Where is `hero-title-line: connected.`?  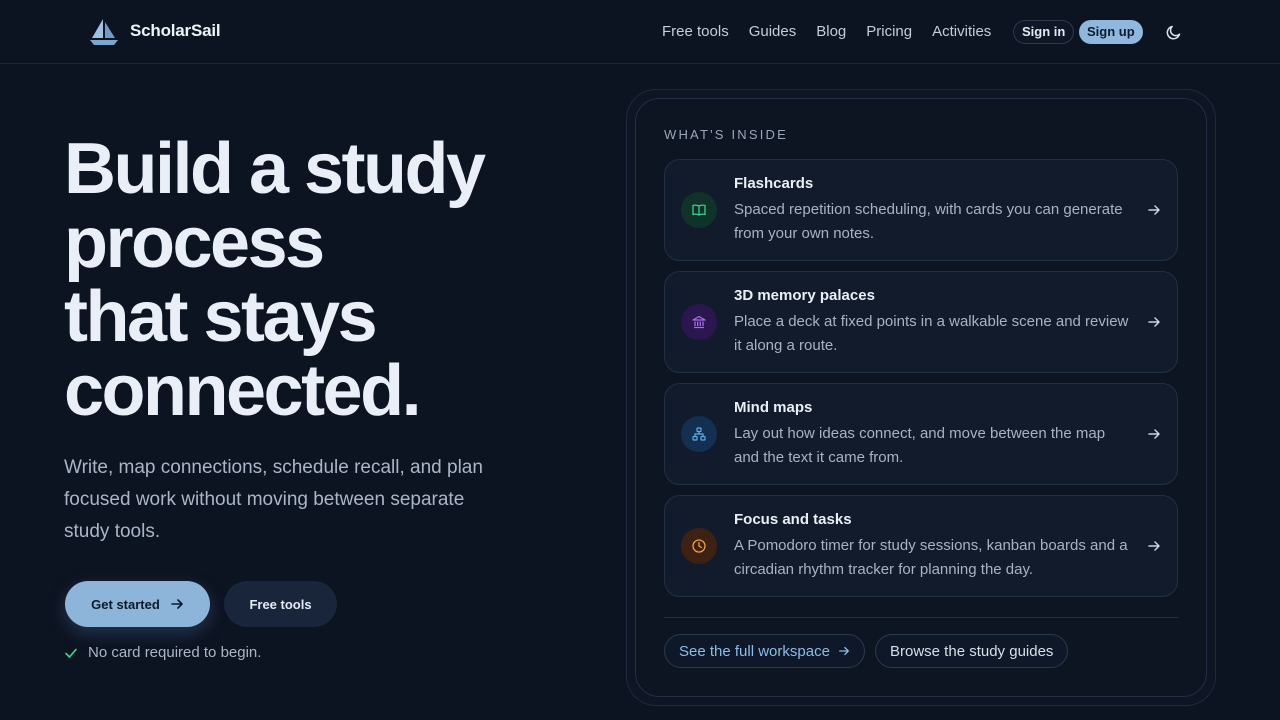
hero-title-line: connected. is located at coordinates (243, 391).